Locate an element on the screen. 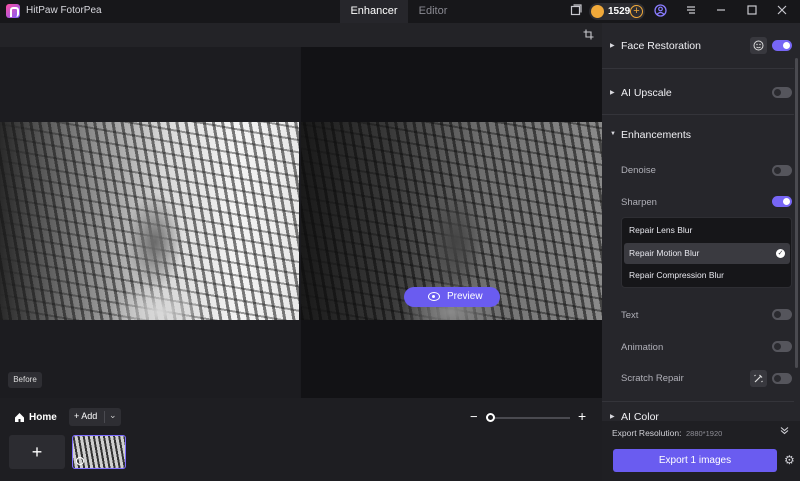 This screenshot has height=481, width=800. option-repair-lens-blur: Repair Lens Blur is located at coordinates (707, 230).